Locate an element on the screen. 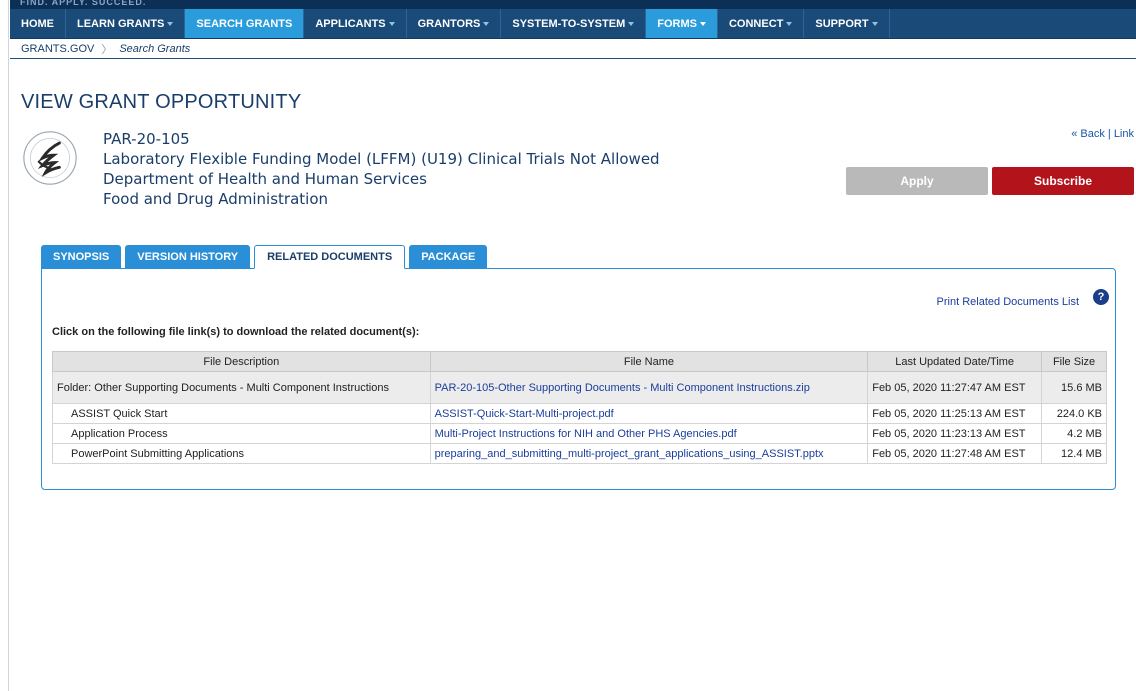 Image resolution: width=1136 pixels, height=691 pixels. nav-item-label: APPLICANTS is located at coordinates (350, 23).